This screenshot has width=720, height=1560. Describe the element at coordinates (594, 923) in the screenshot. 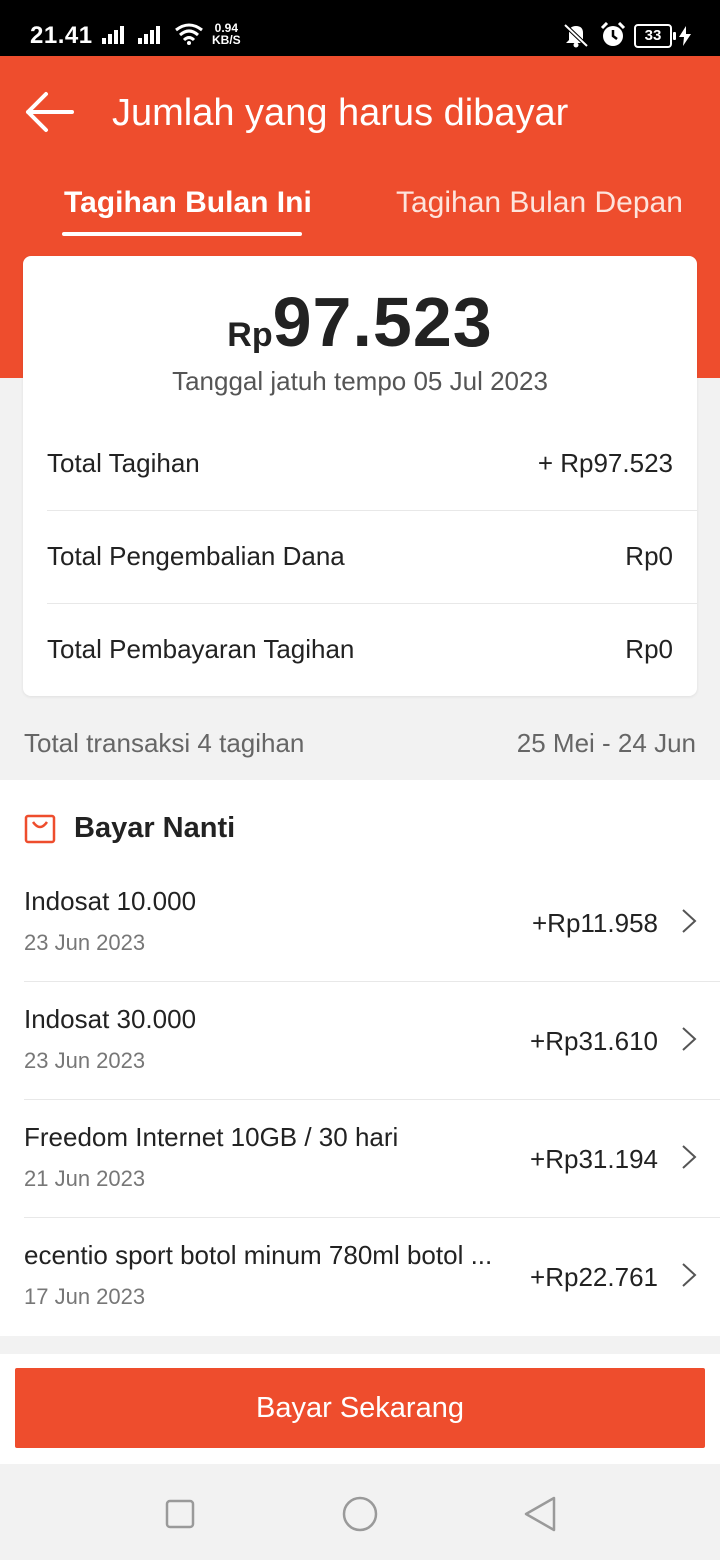

I see `transaction-amount: +Rp11.958` at that location.